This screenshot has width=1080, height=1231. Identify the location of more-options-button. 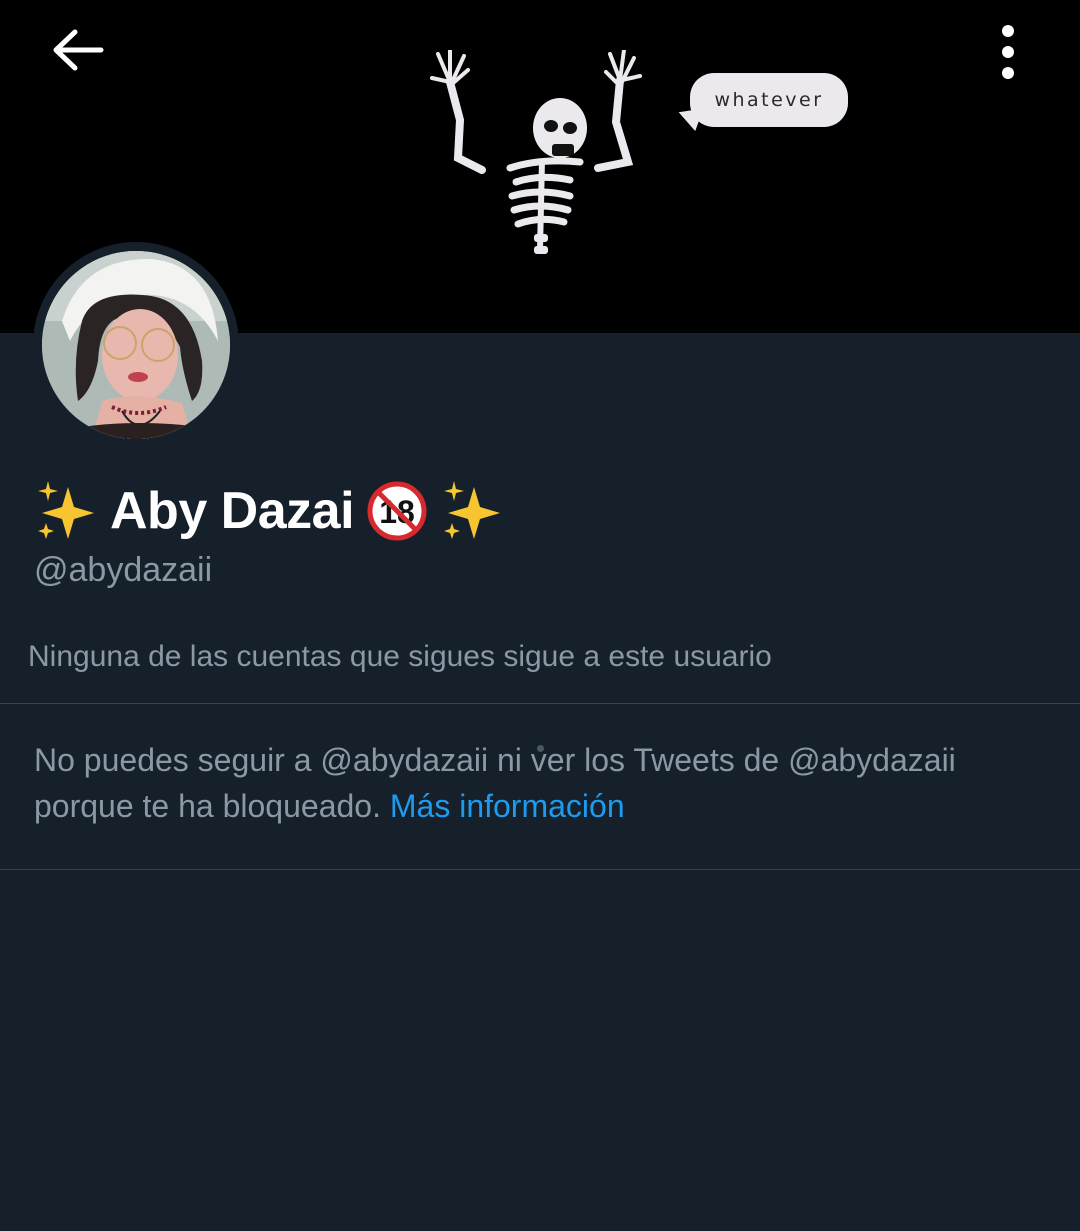
(1008, 52).